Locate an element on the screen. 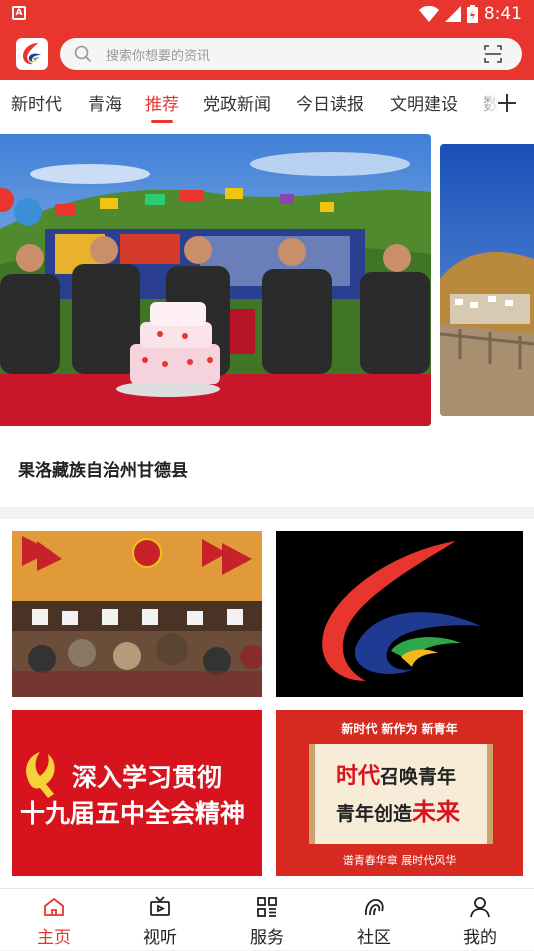  banner-caption: 果洛藏族自治州甘德县 is located at coordinates (103, 468).